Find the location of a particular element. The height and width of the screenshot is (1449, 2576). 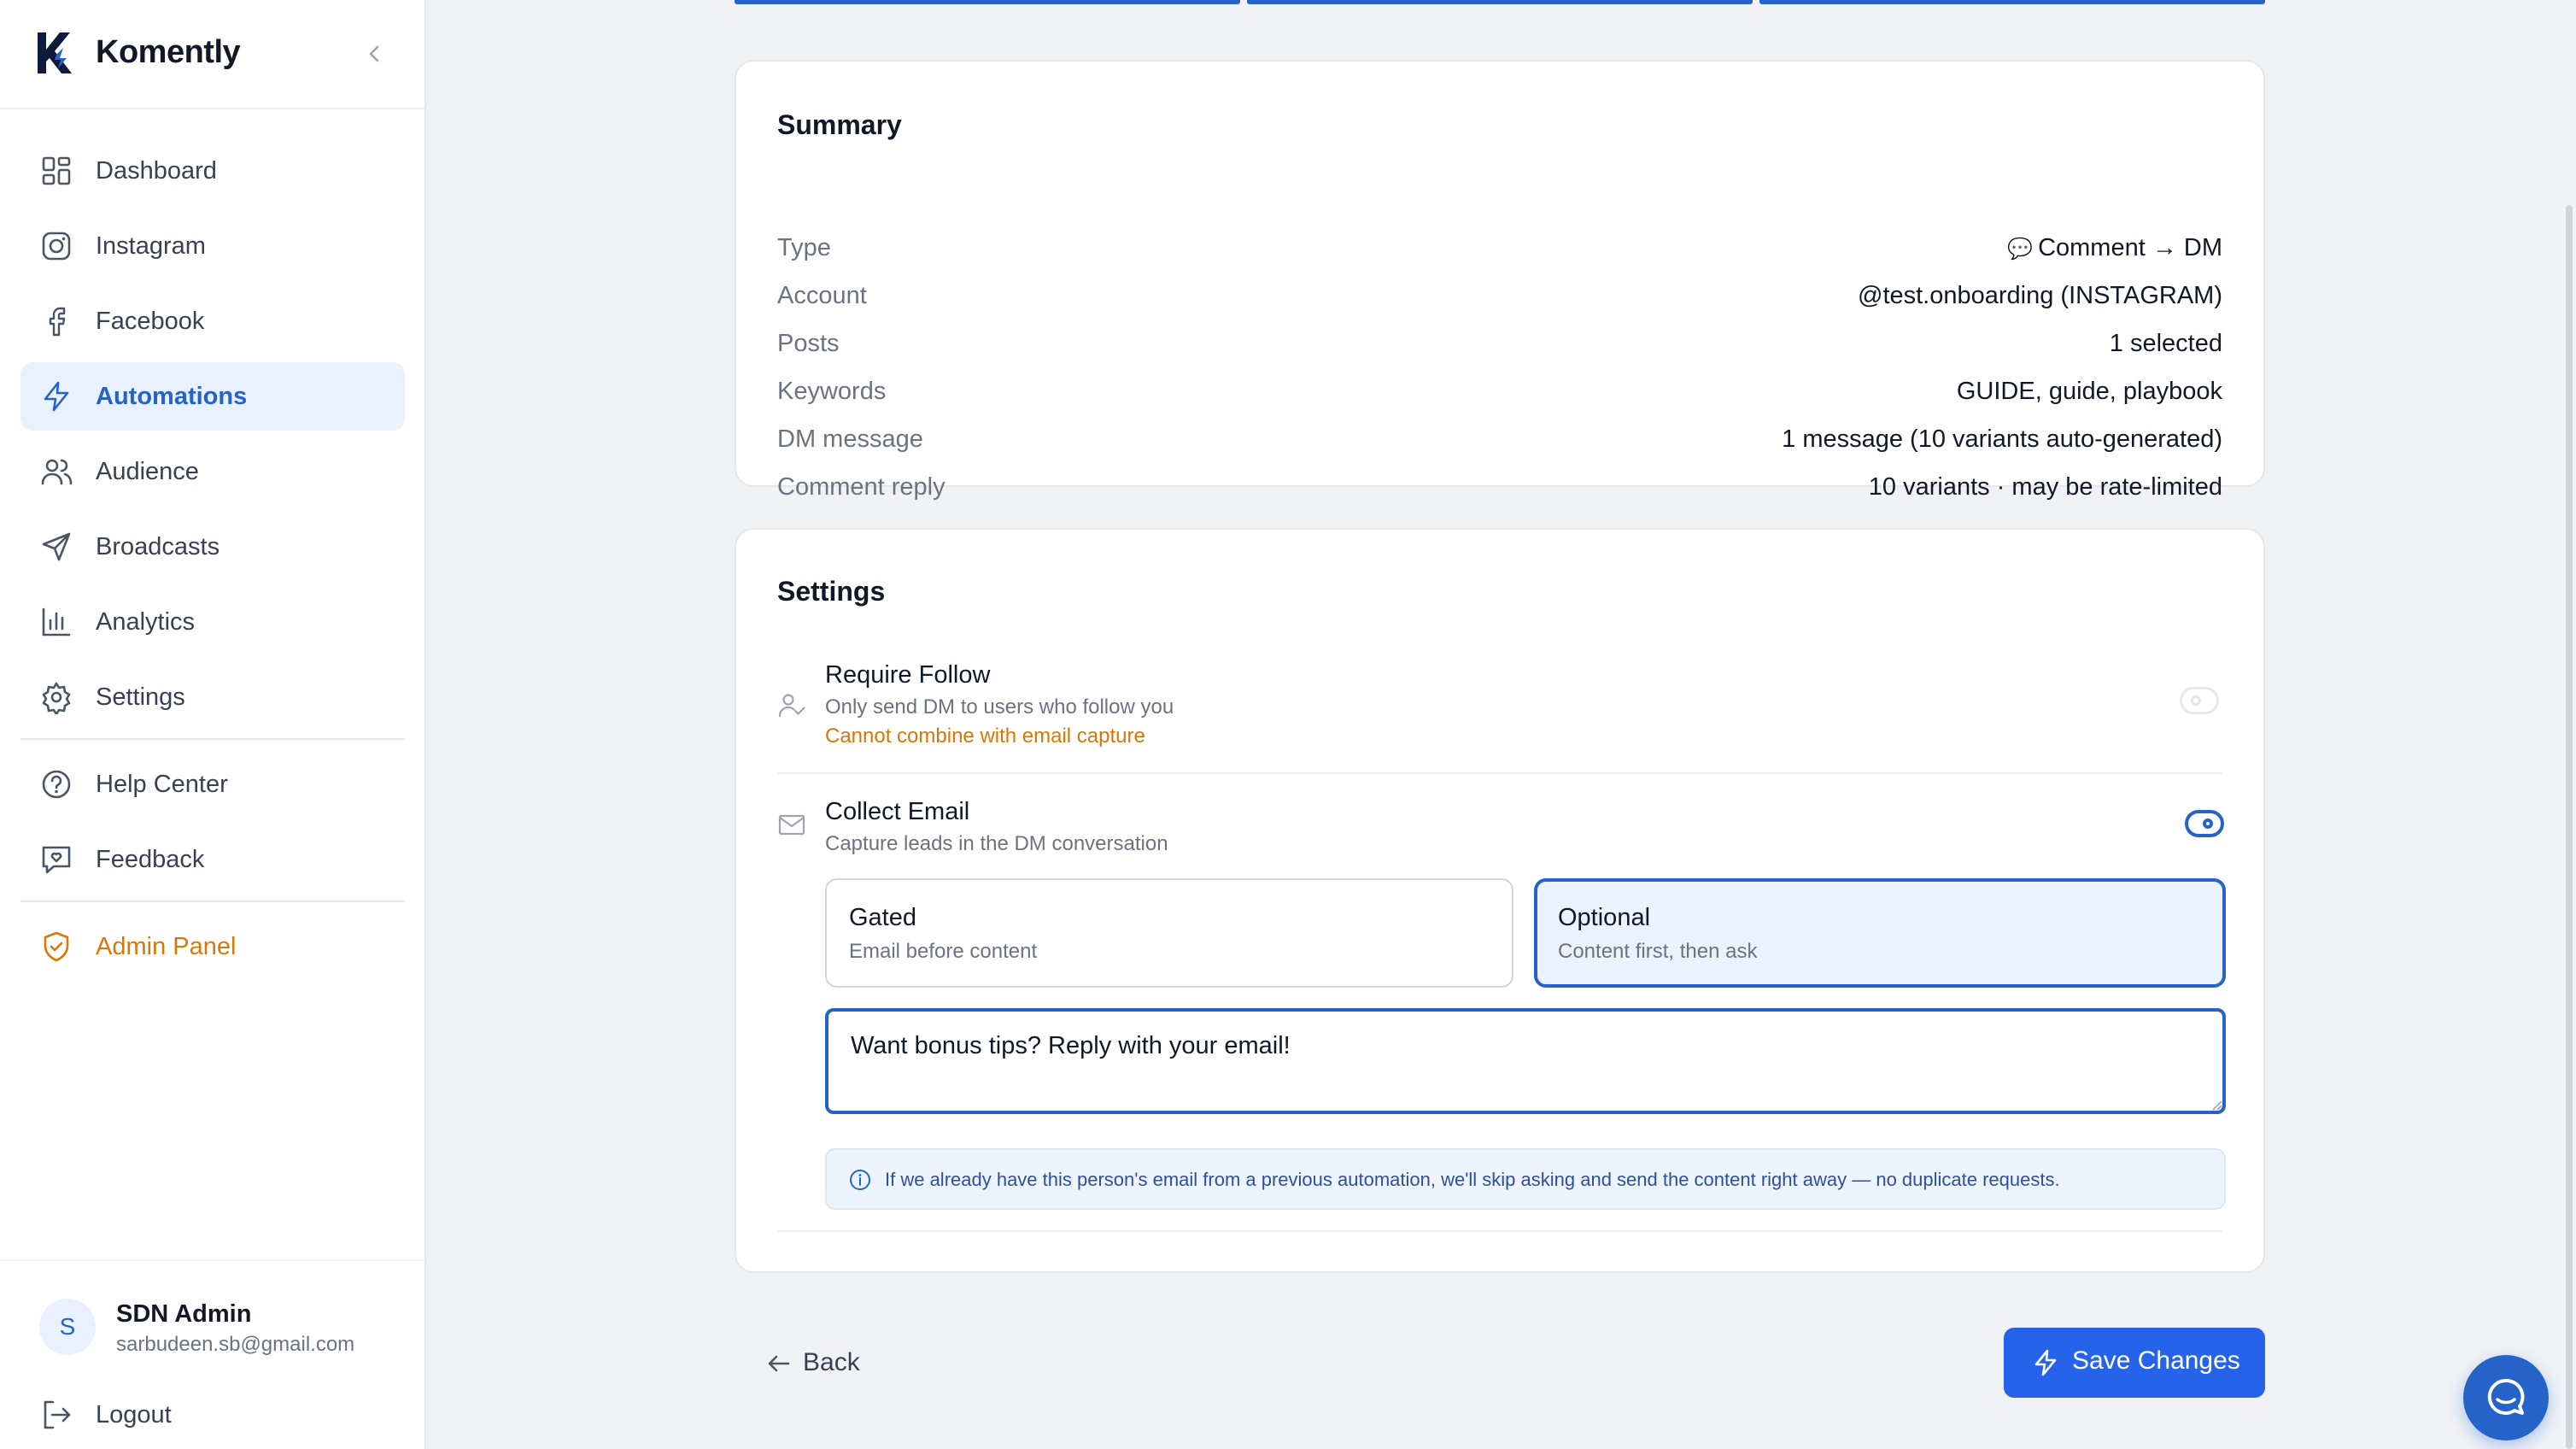

instagram-icon is located at coordinates (56, 246).